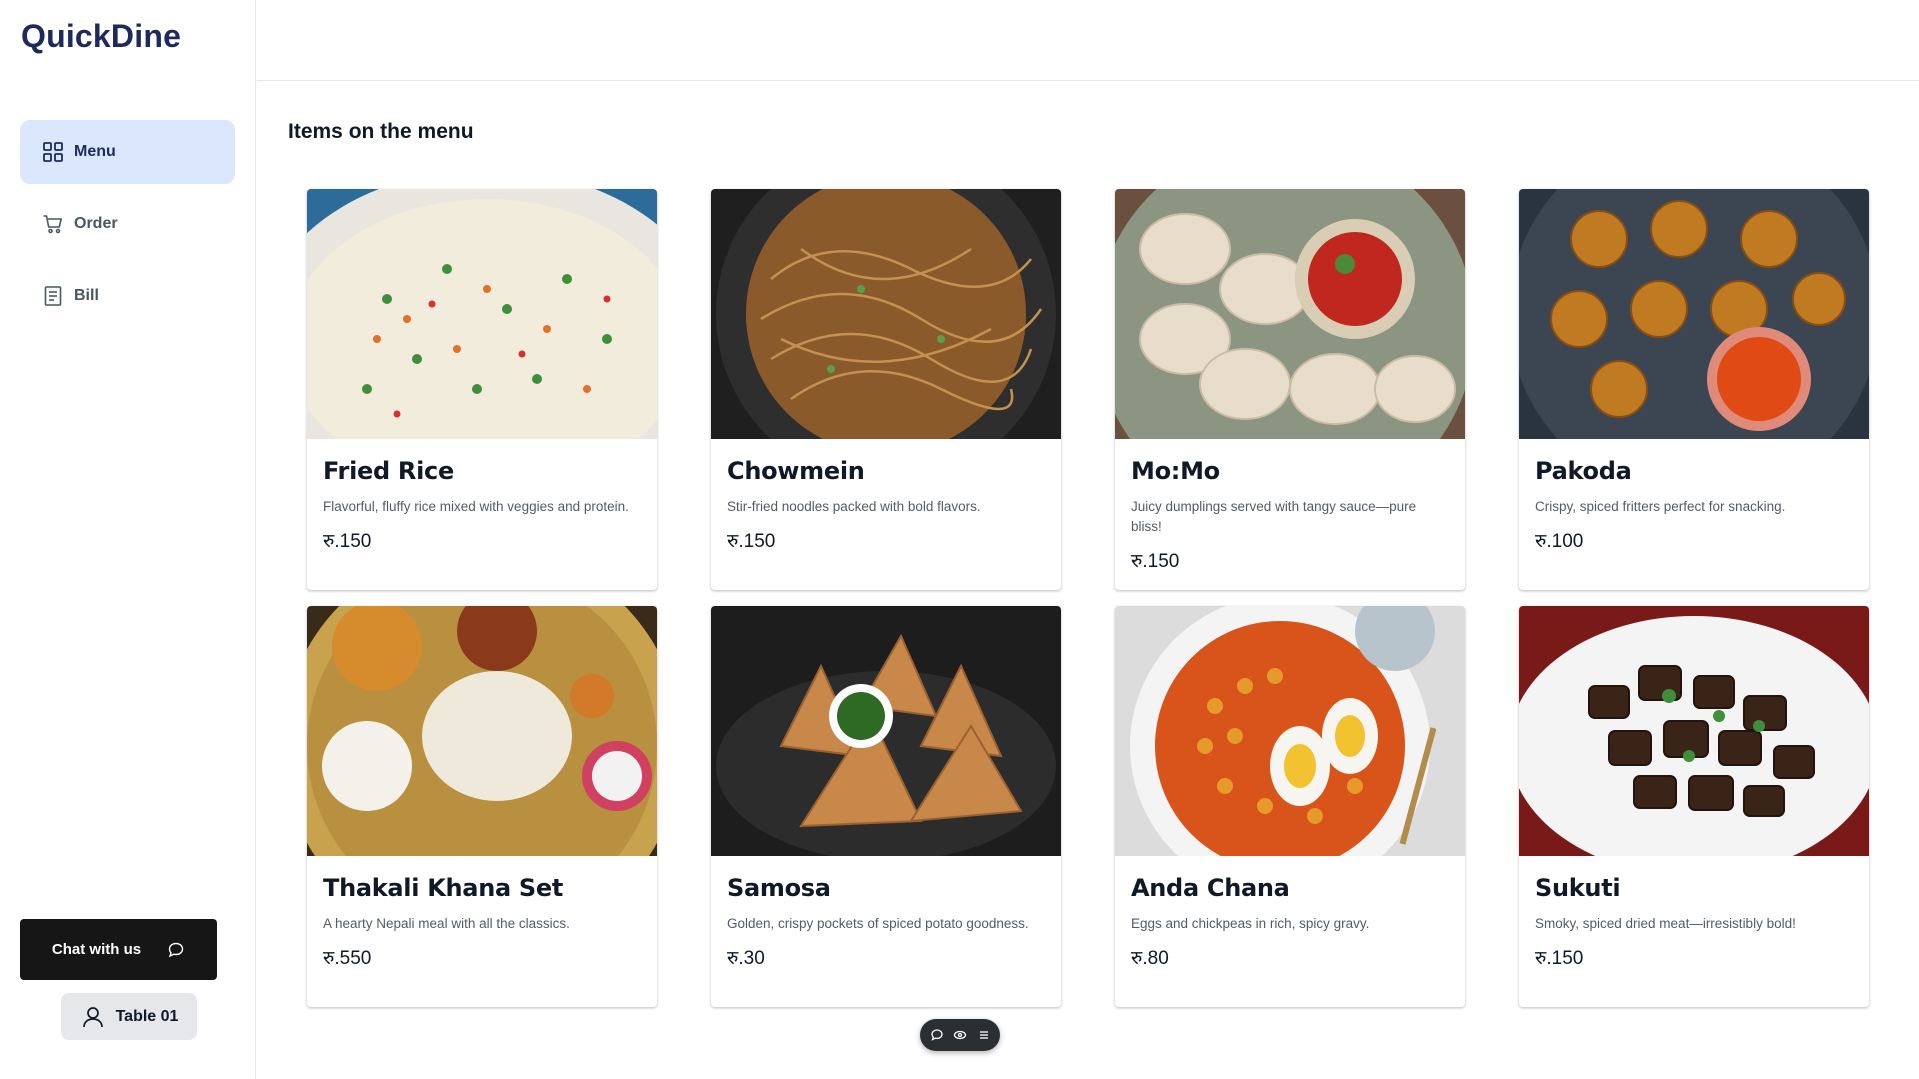 This screenshot has height=1079, width=1919. Describe the element at coordinates (53, 152) in the screenshot. I see `grid-icon` at that location.